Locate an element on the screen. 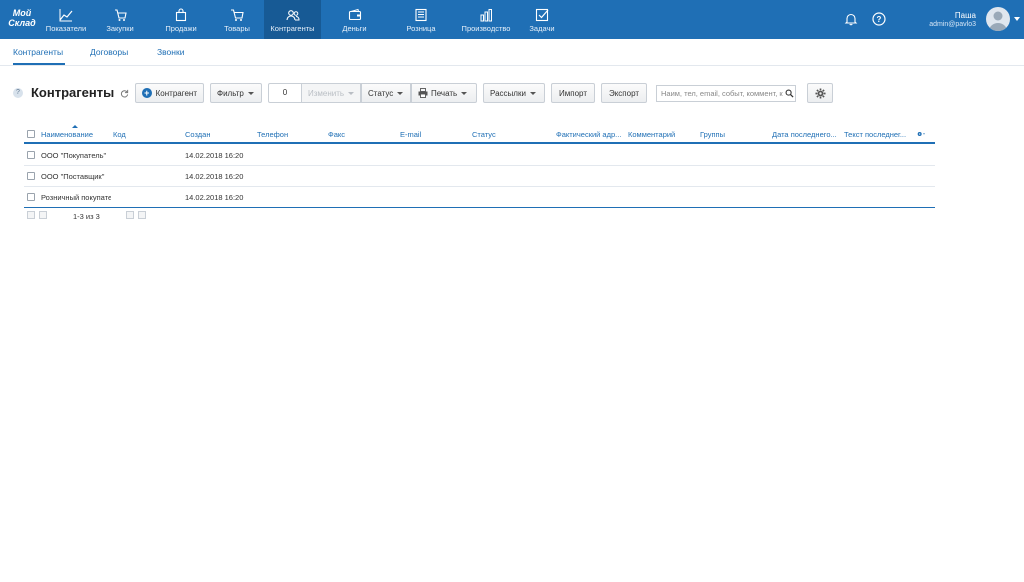  mailing-button: Рассылки is located at coordinates (514, 93).